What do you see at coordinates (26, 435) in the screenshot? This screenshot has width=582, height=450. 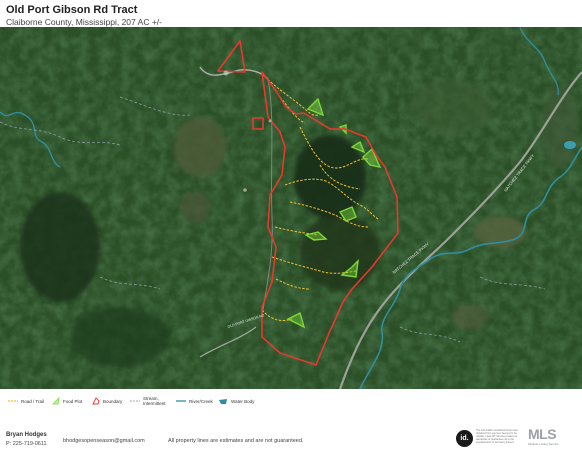 I see `agent-name: Bryan Hodges` at bounding box center [26, 435].